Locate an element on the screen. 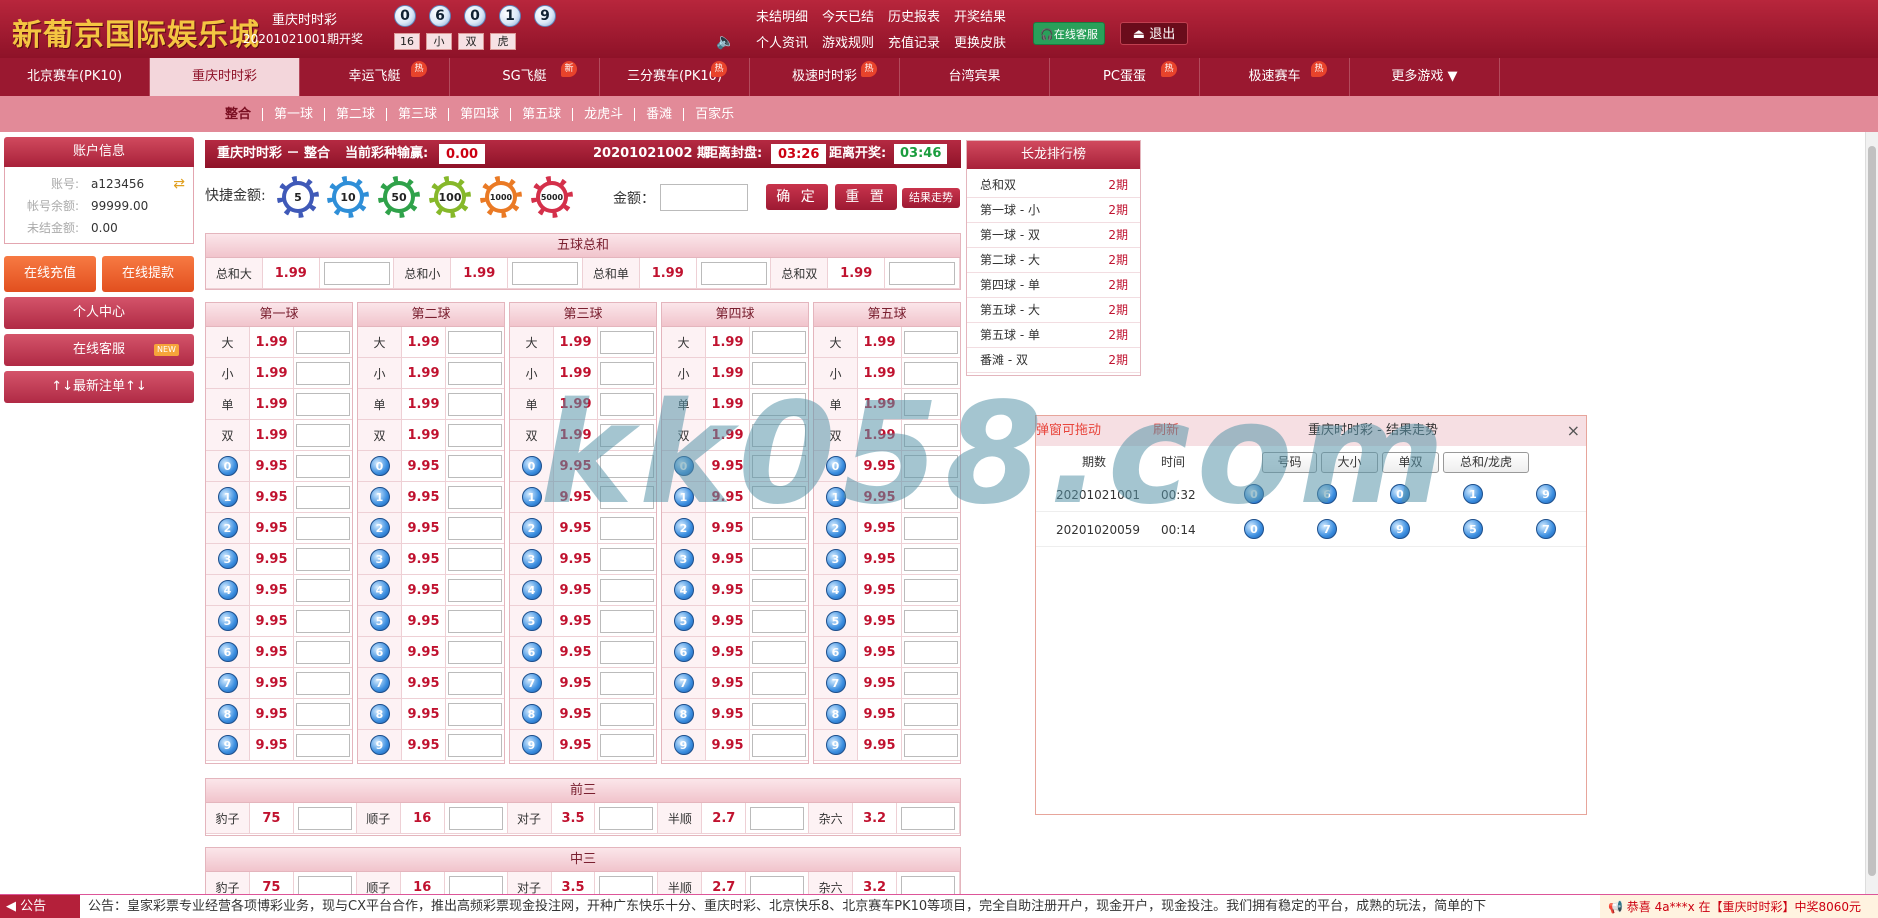 This screenshot has width=1878, height=918. link-history-report: 历史报表 is located at coordinates (914, 15).